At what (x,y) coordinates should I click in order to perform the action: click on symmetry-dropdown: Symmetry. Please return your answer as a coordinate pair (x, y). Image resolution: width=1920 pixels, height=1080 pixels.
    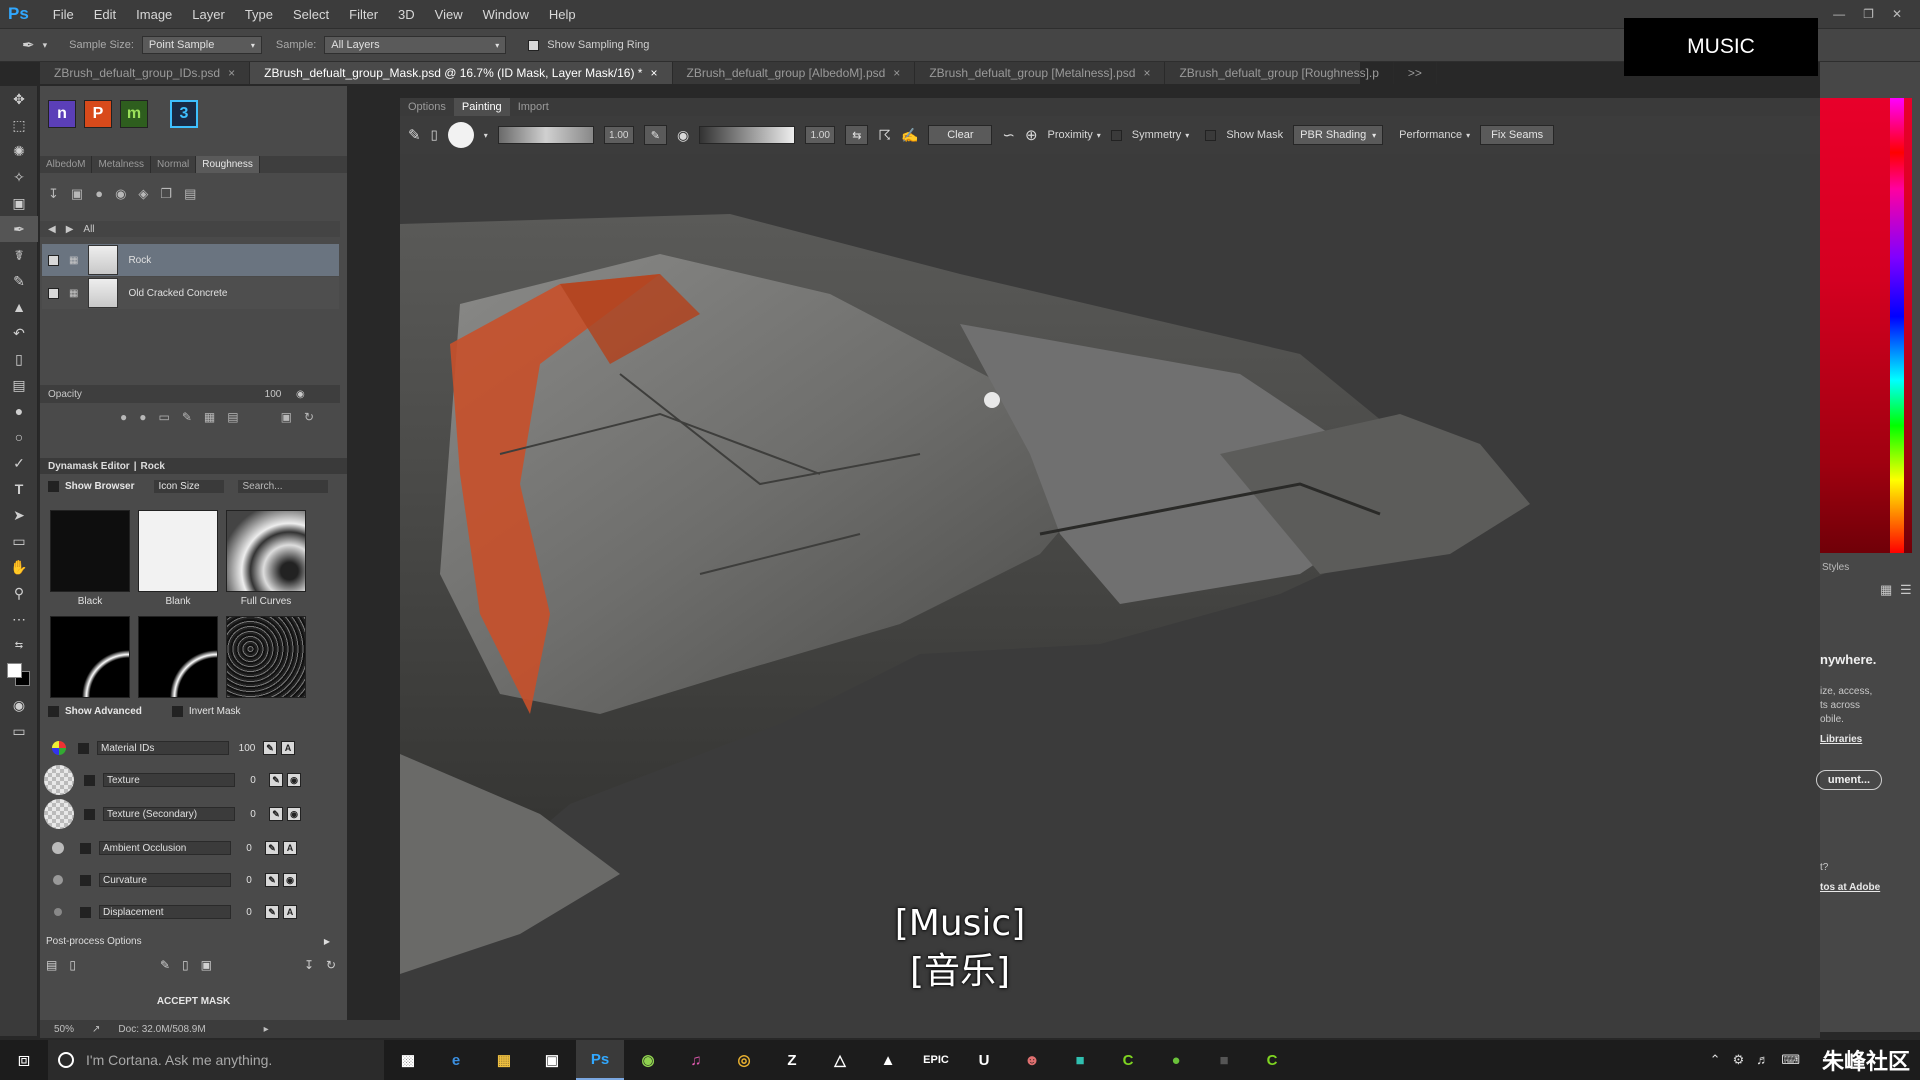
    Looking at the image, I should click on (1157, 135).